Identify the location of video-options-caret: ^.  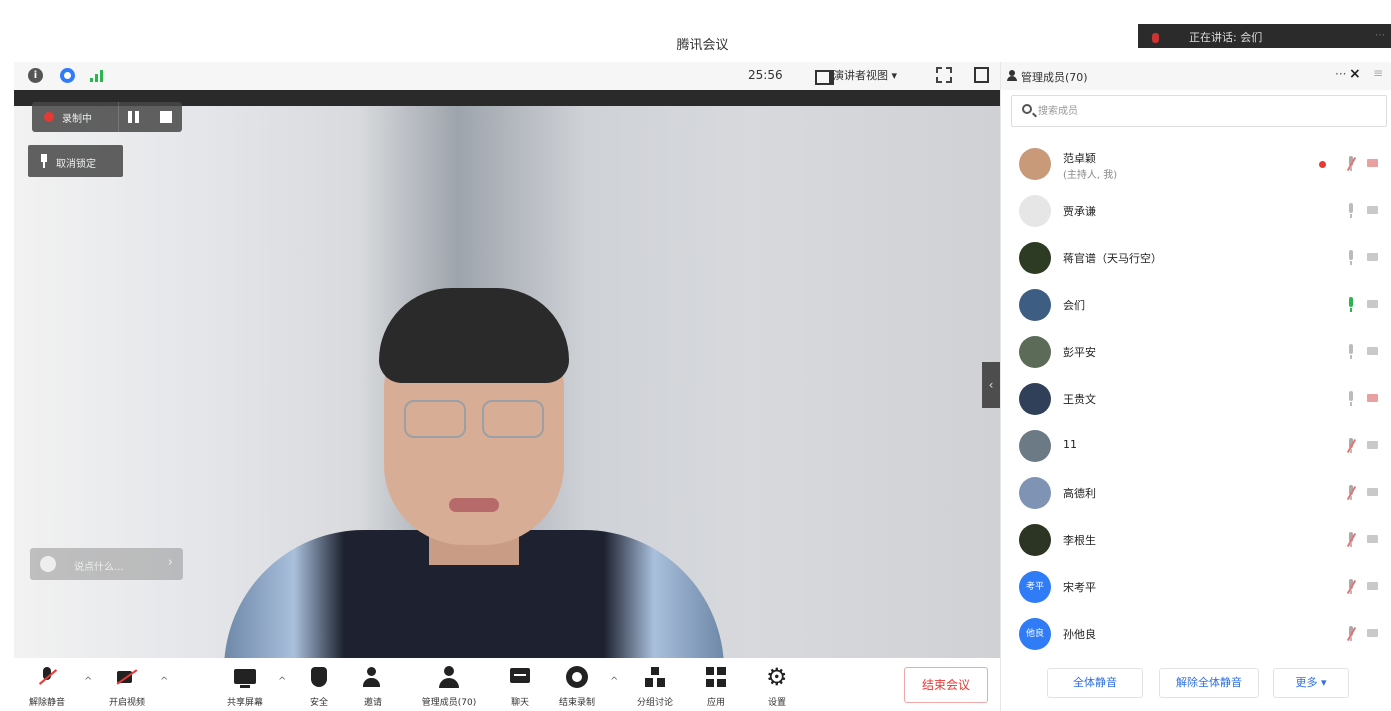
(164, 681).